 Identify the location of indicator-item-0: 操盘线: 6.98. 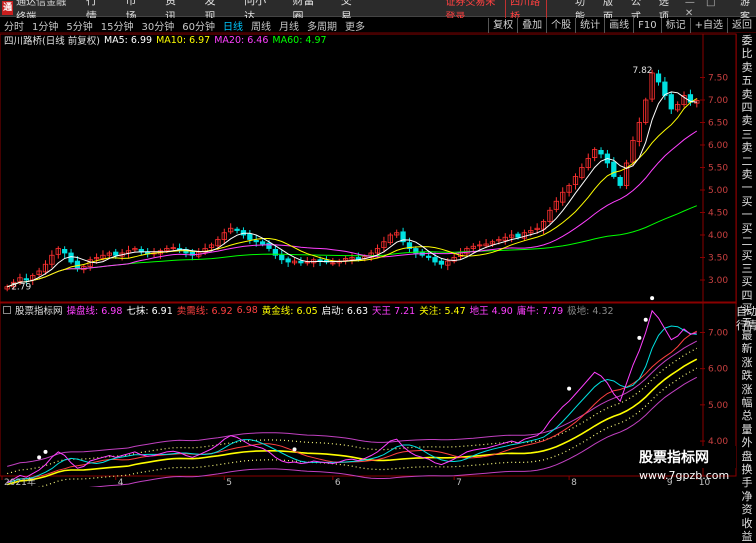
(94, 311).